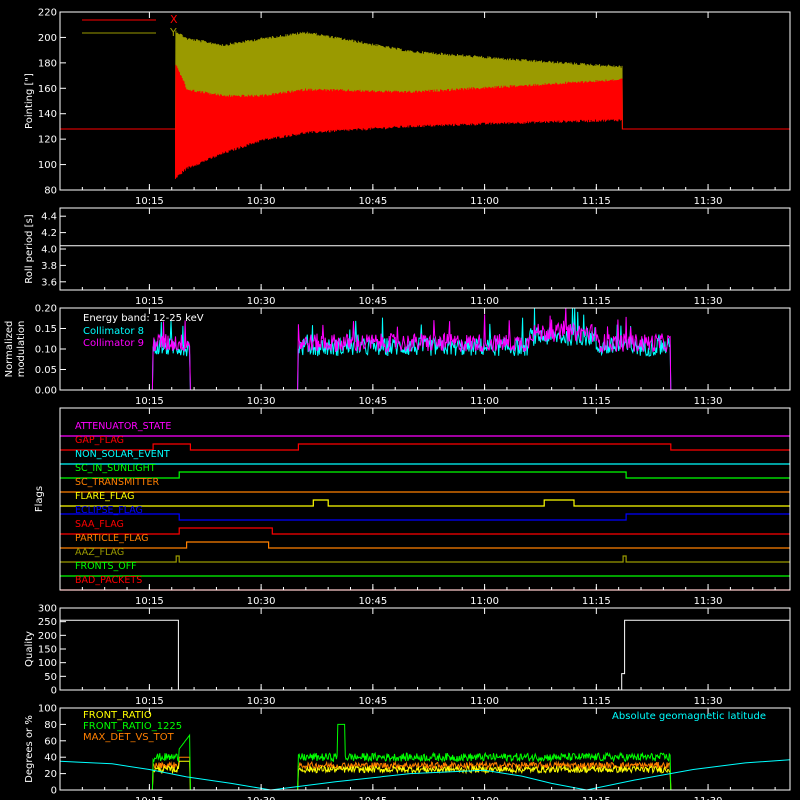 The width and height of the screenshot is (800, 800). I want to click on flag-label-gap-flag: GAP_FLAG, so click(99, 440).